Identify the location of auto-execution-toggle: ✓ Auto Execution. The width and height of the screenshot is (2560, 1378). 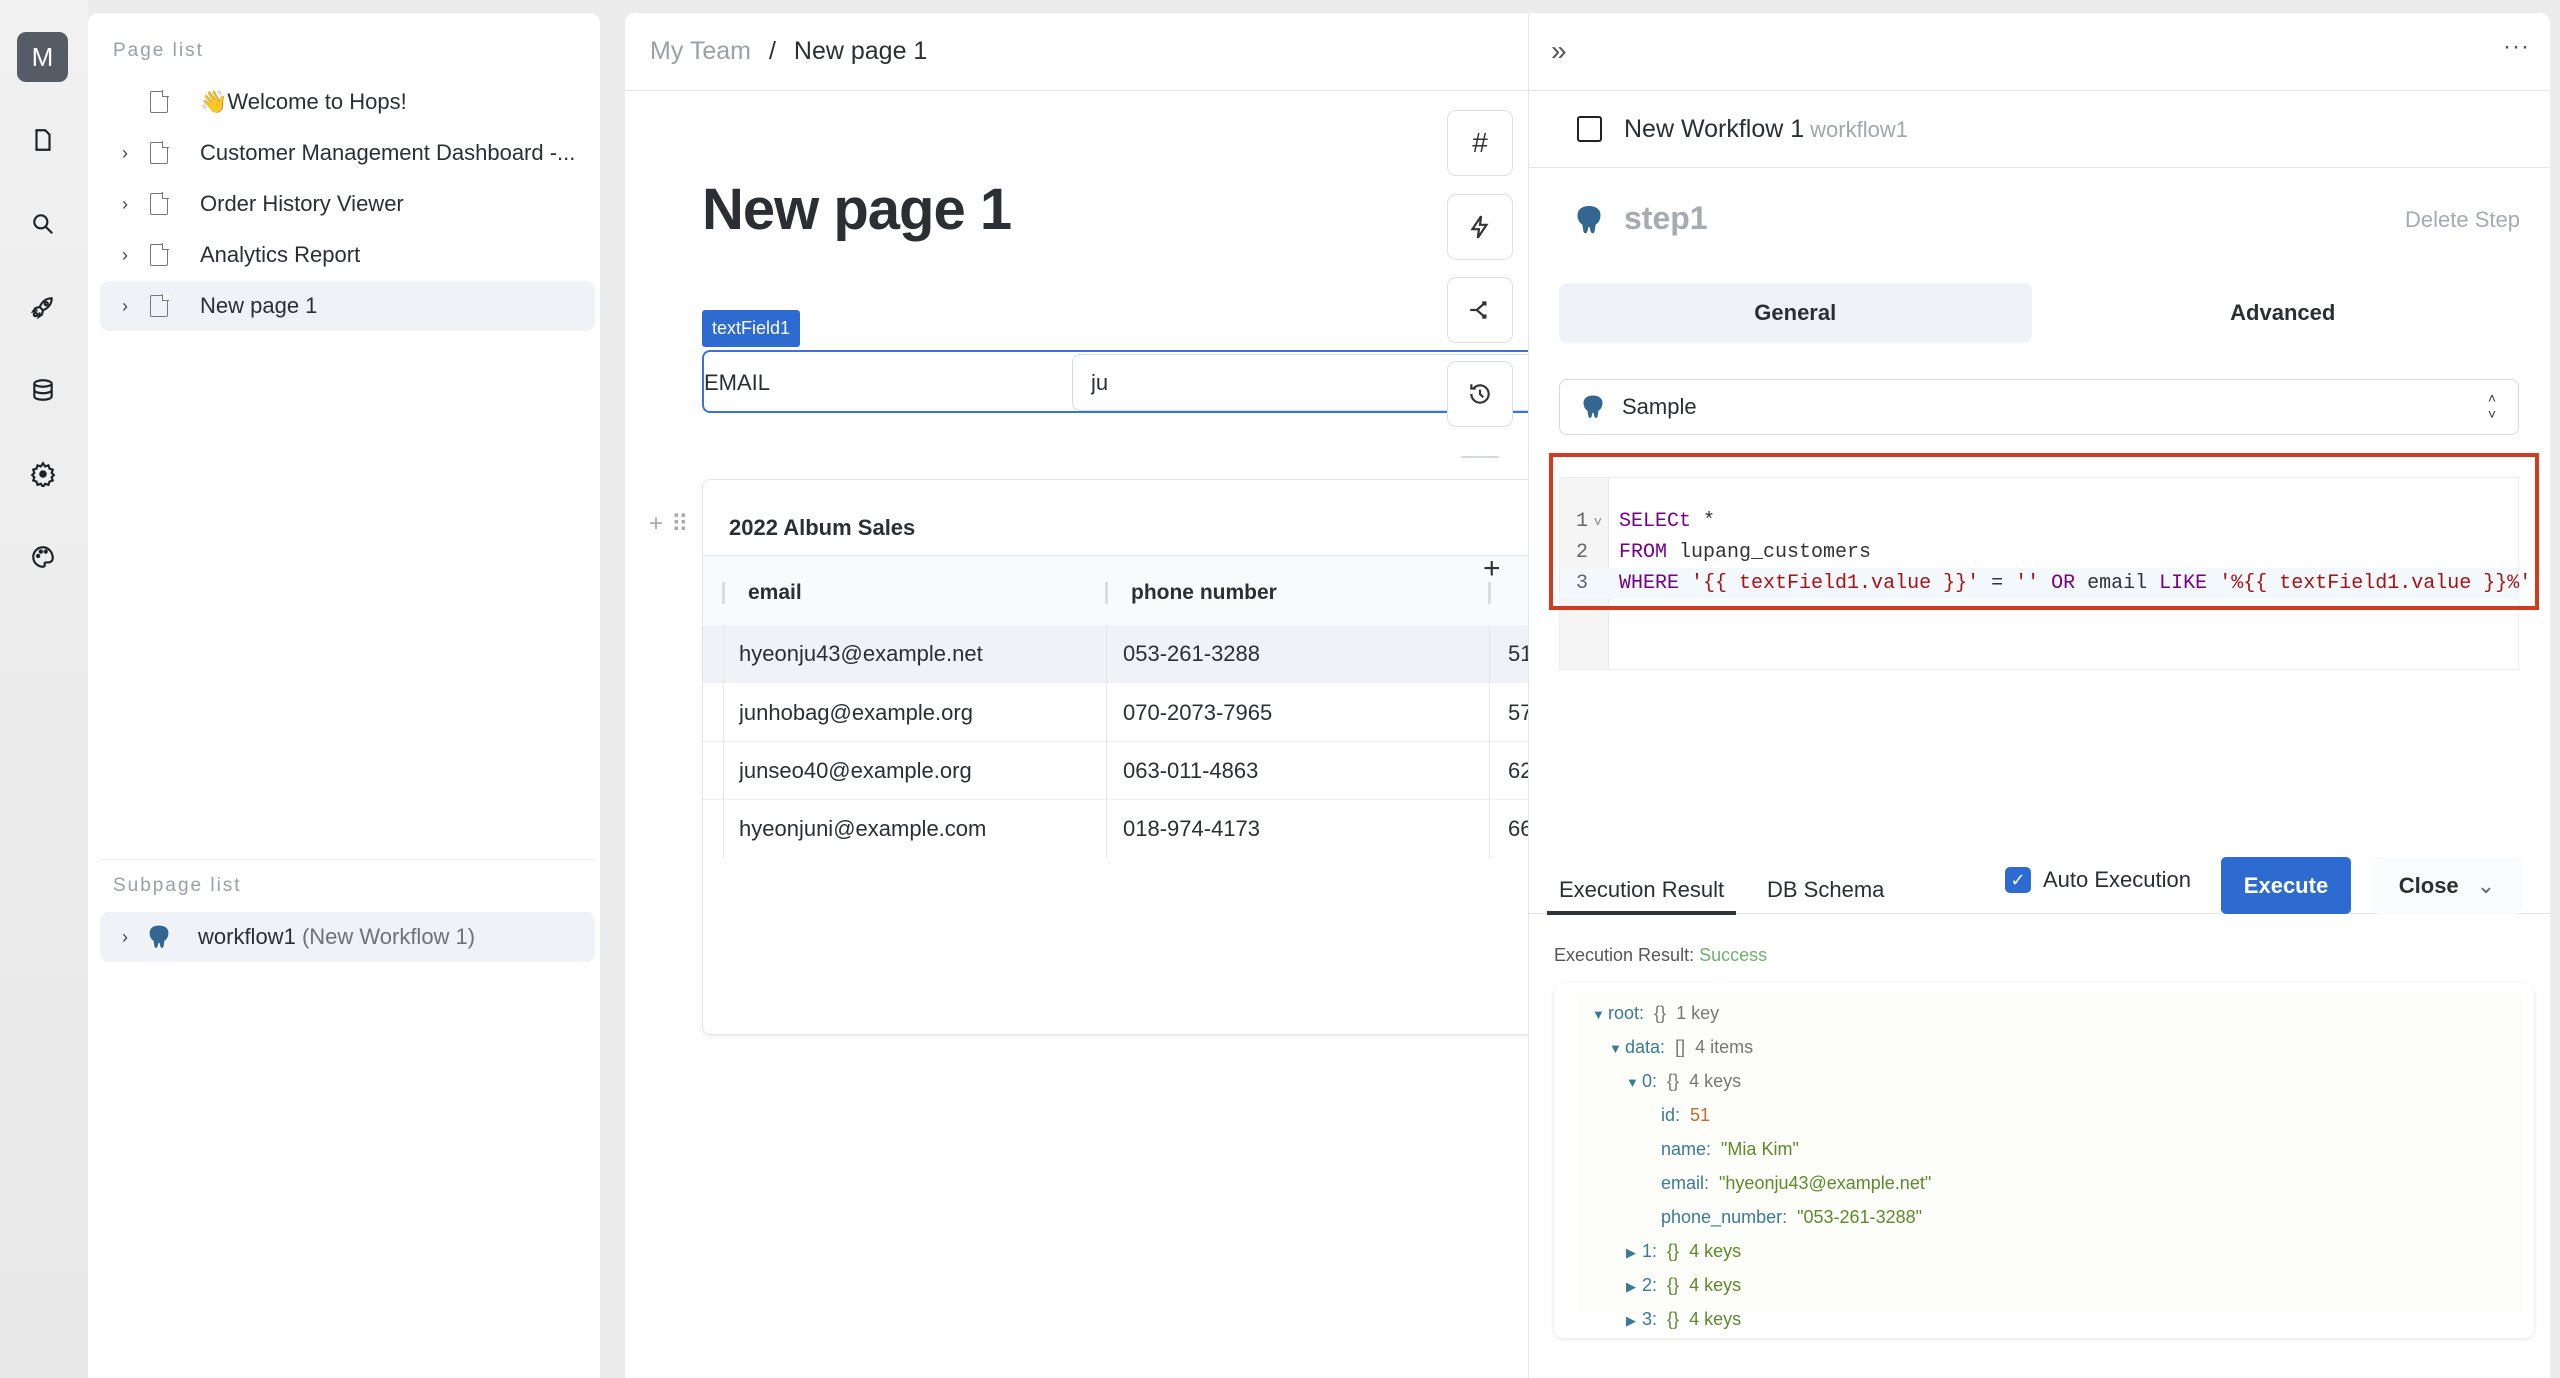
(2098, 880).